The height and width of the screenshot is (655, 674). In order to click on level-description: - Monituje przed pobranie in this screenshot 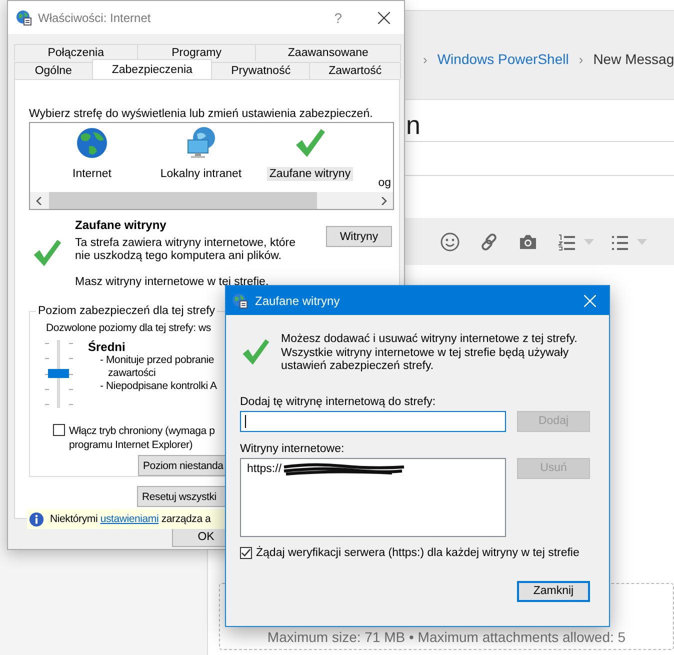, I will do `click(157, 360)`.